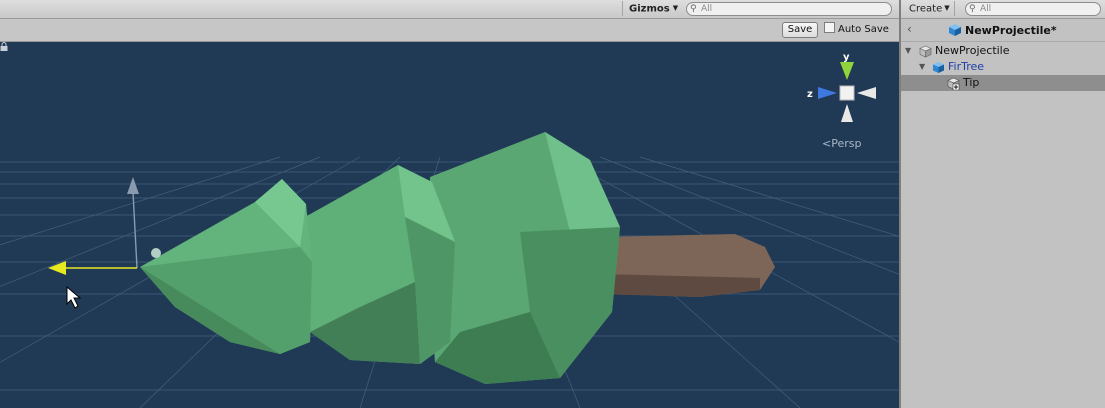 The image size is (1105, 408). I want to click on hierarchy-item-label: NewProjectile, so click(972, 50).